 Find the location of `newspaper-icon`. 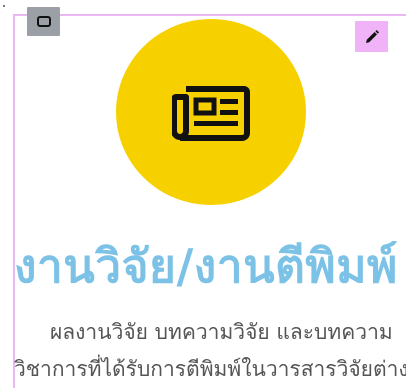

newspaper-icon is located at coordinates (211, 113).